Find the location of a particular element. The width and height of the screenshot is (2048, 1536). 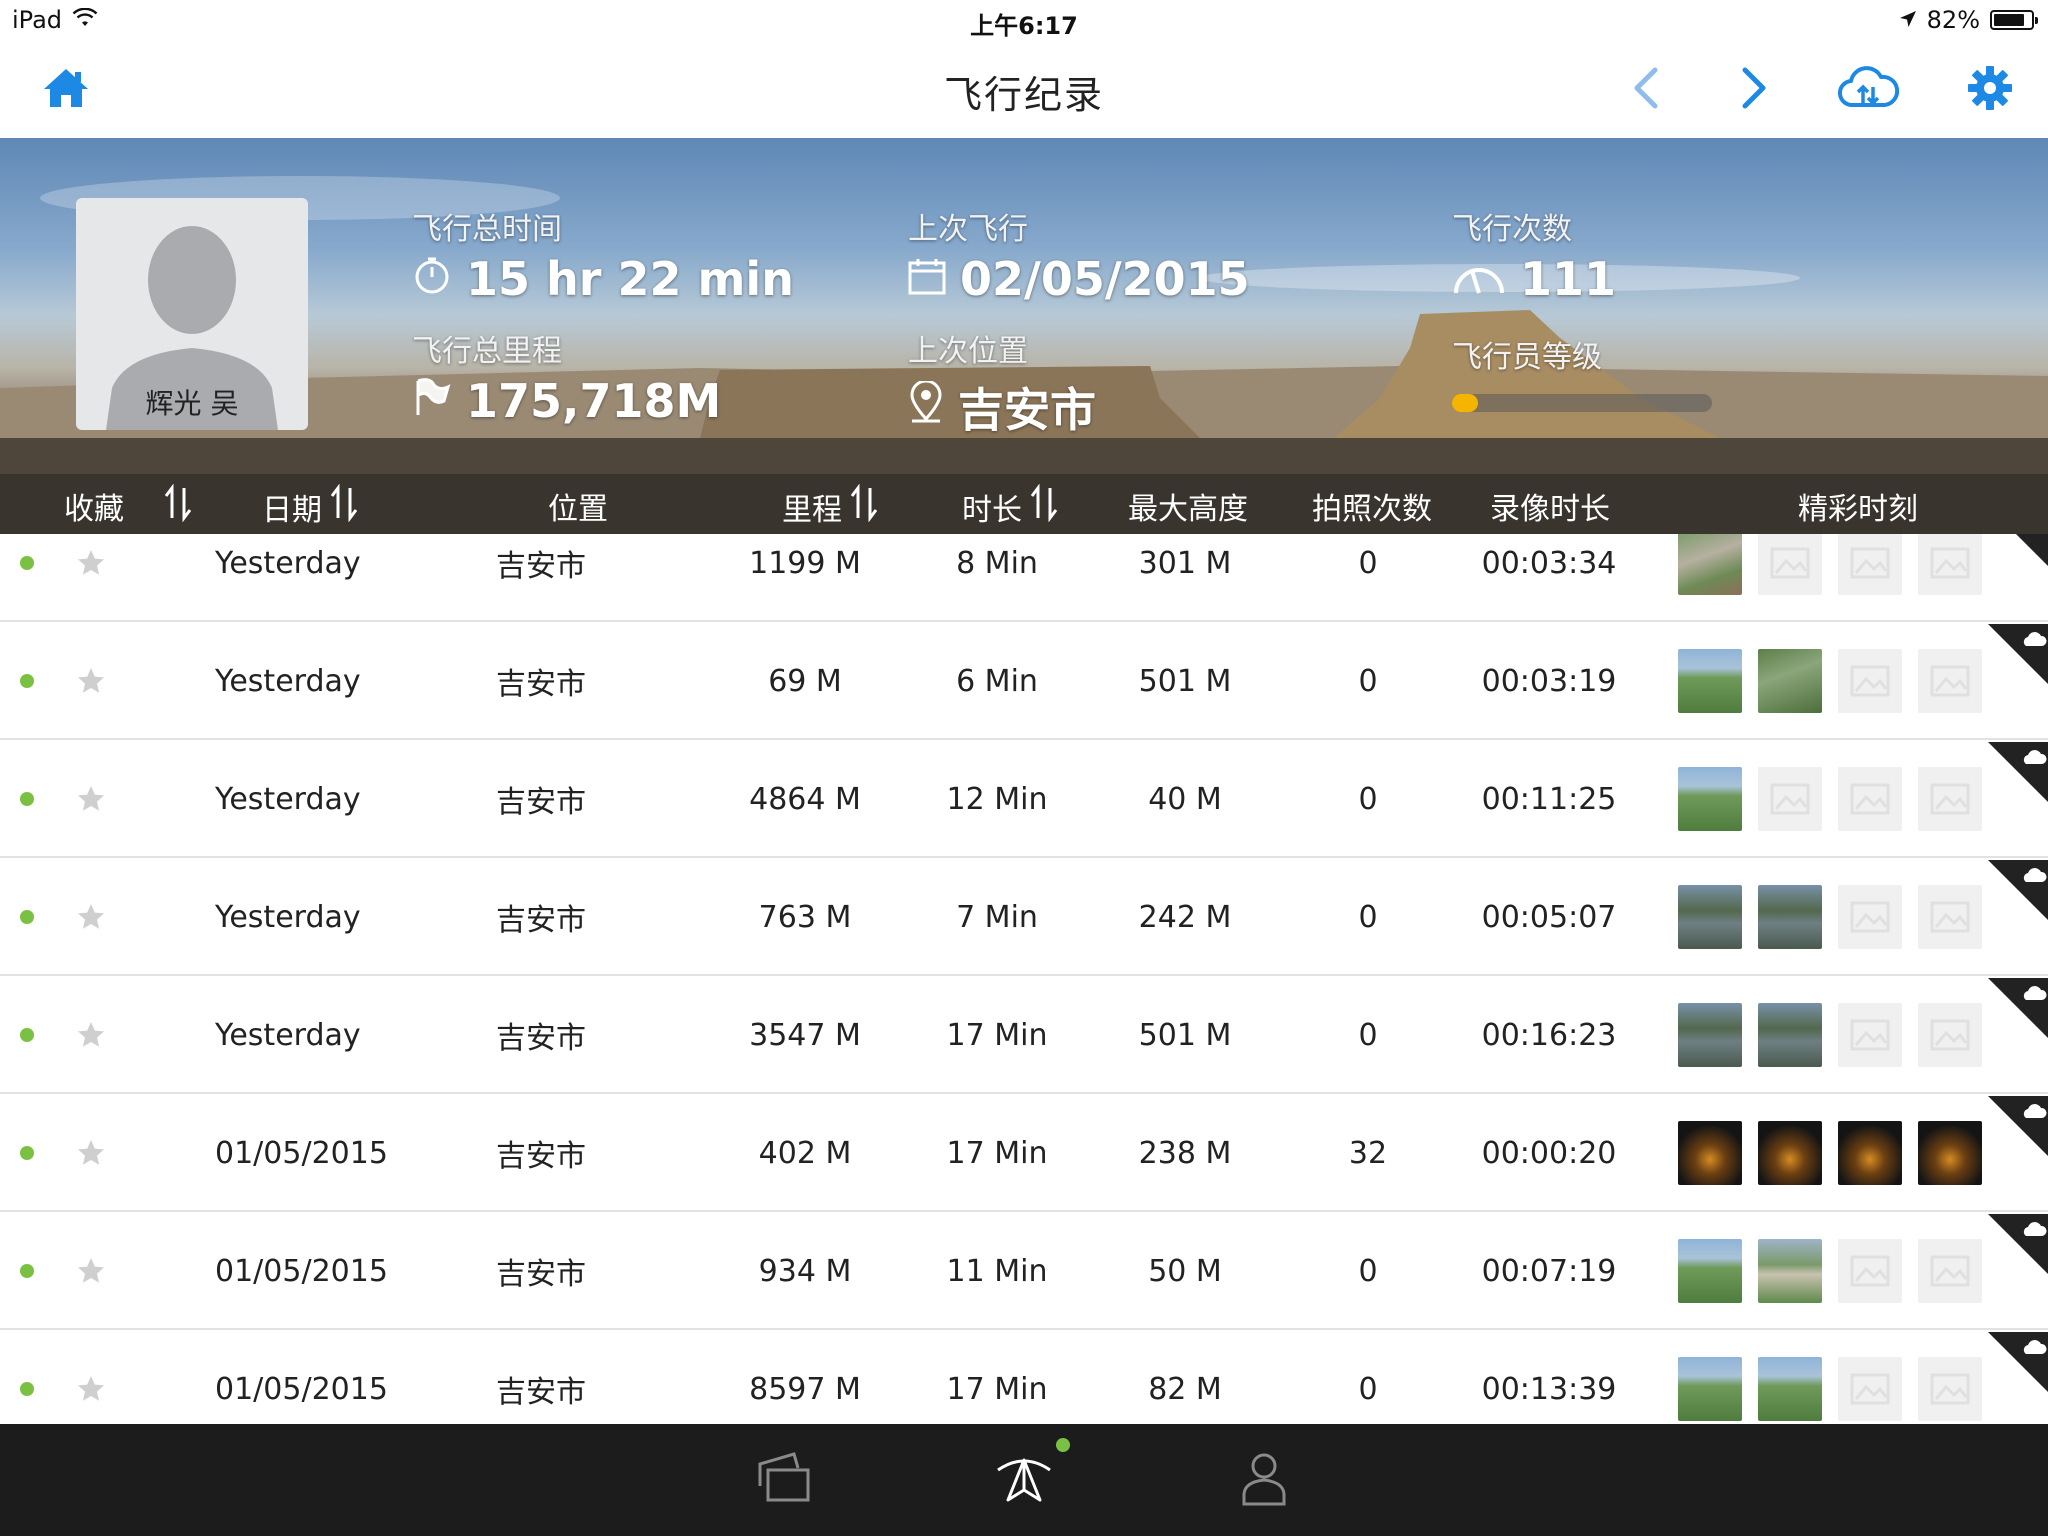

row-duration: 6 Min is located at coordinates (997, 681).